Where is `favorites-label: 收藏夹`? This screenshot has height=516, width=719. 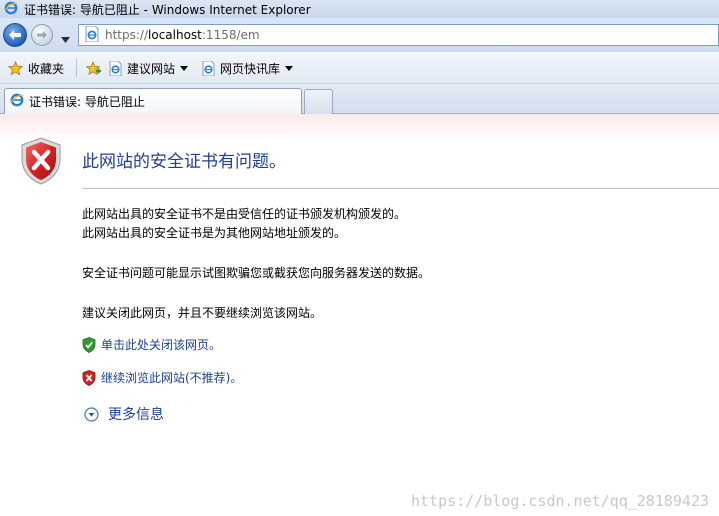 favorites-label: 收藏夹 is located at coordinates (46, 68).